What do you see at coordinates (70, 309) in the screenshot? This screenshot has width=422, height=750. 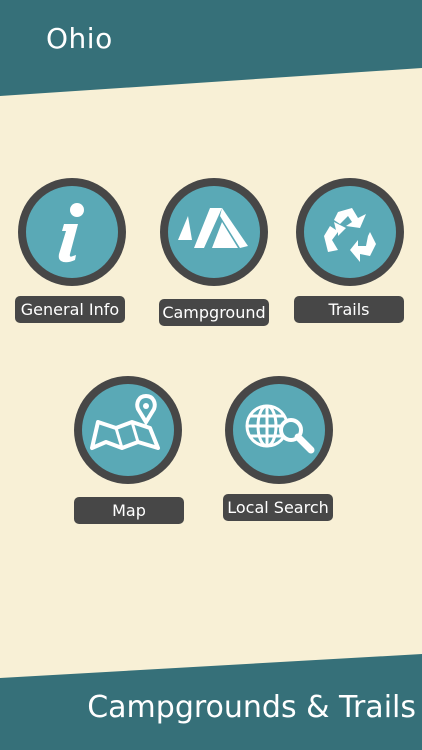 I see `general-info-label: General Info` at bounding box center [70, 309].